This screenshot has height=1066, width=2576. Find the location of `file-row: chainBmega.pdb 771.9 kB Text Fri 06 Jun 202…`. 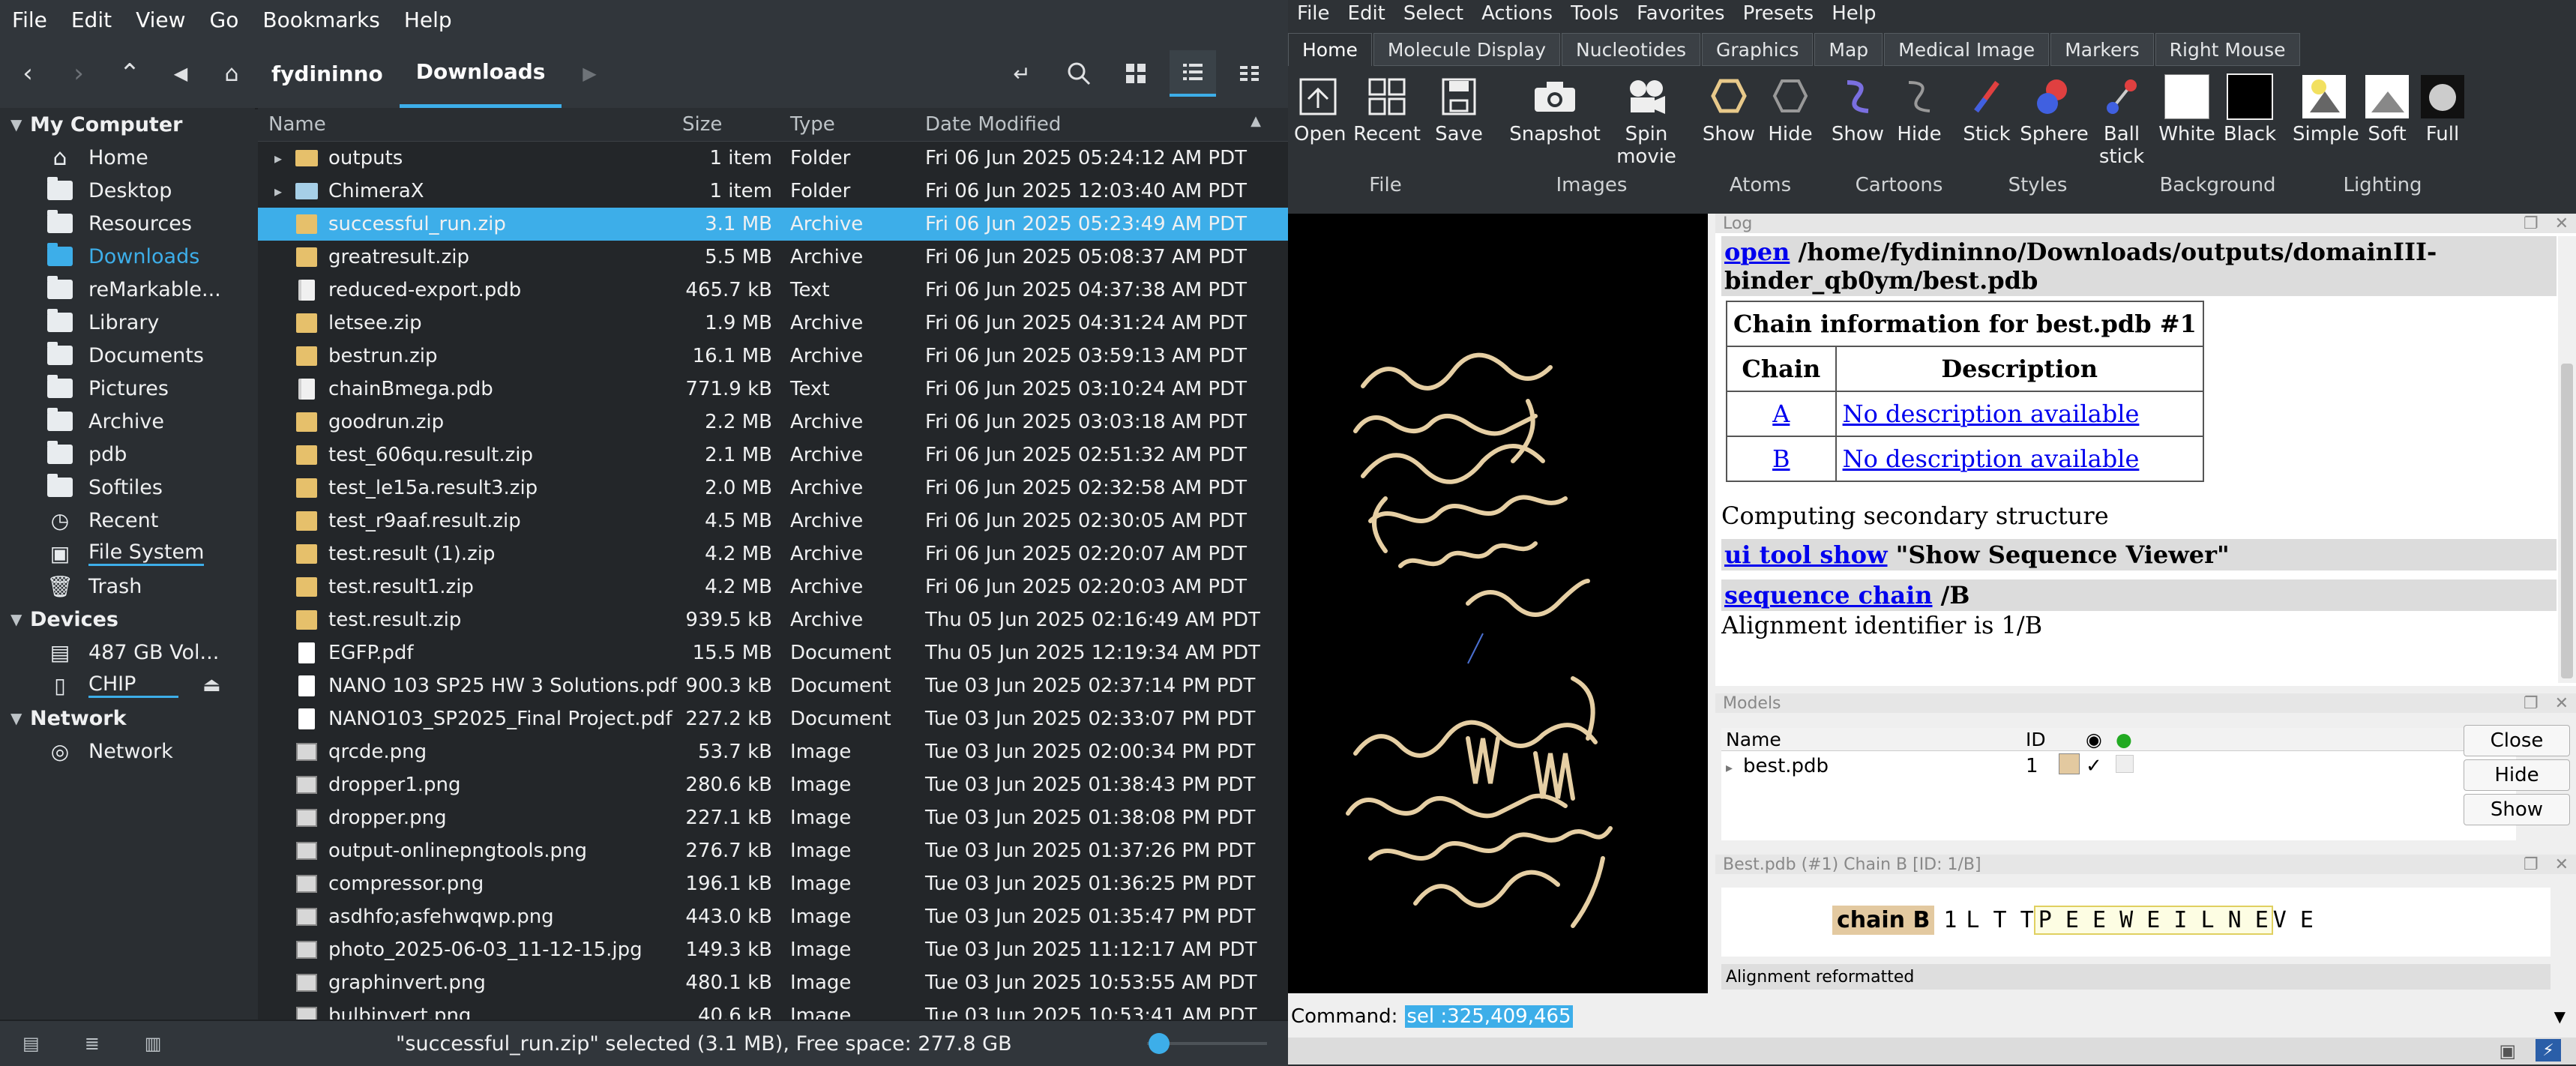

file-row: chainBmega.pdb 771.9 kB Text Fri 06 Jun 202… is located at coordinates (773, 389).